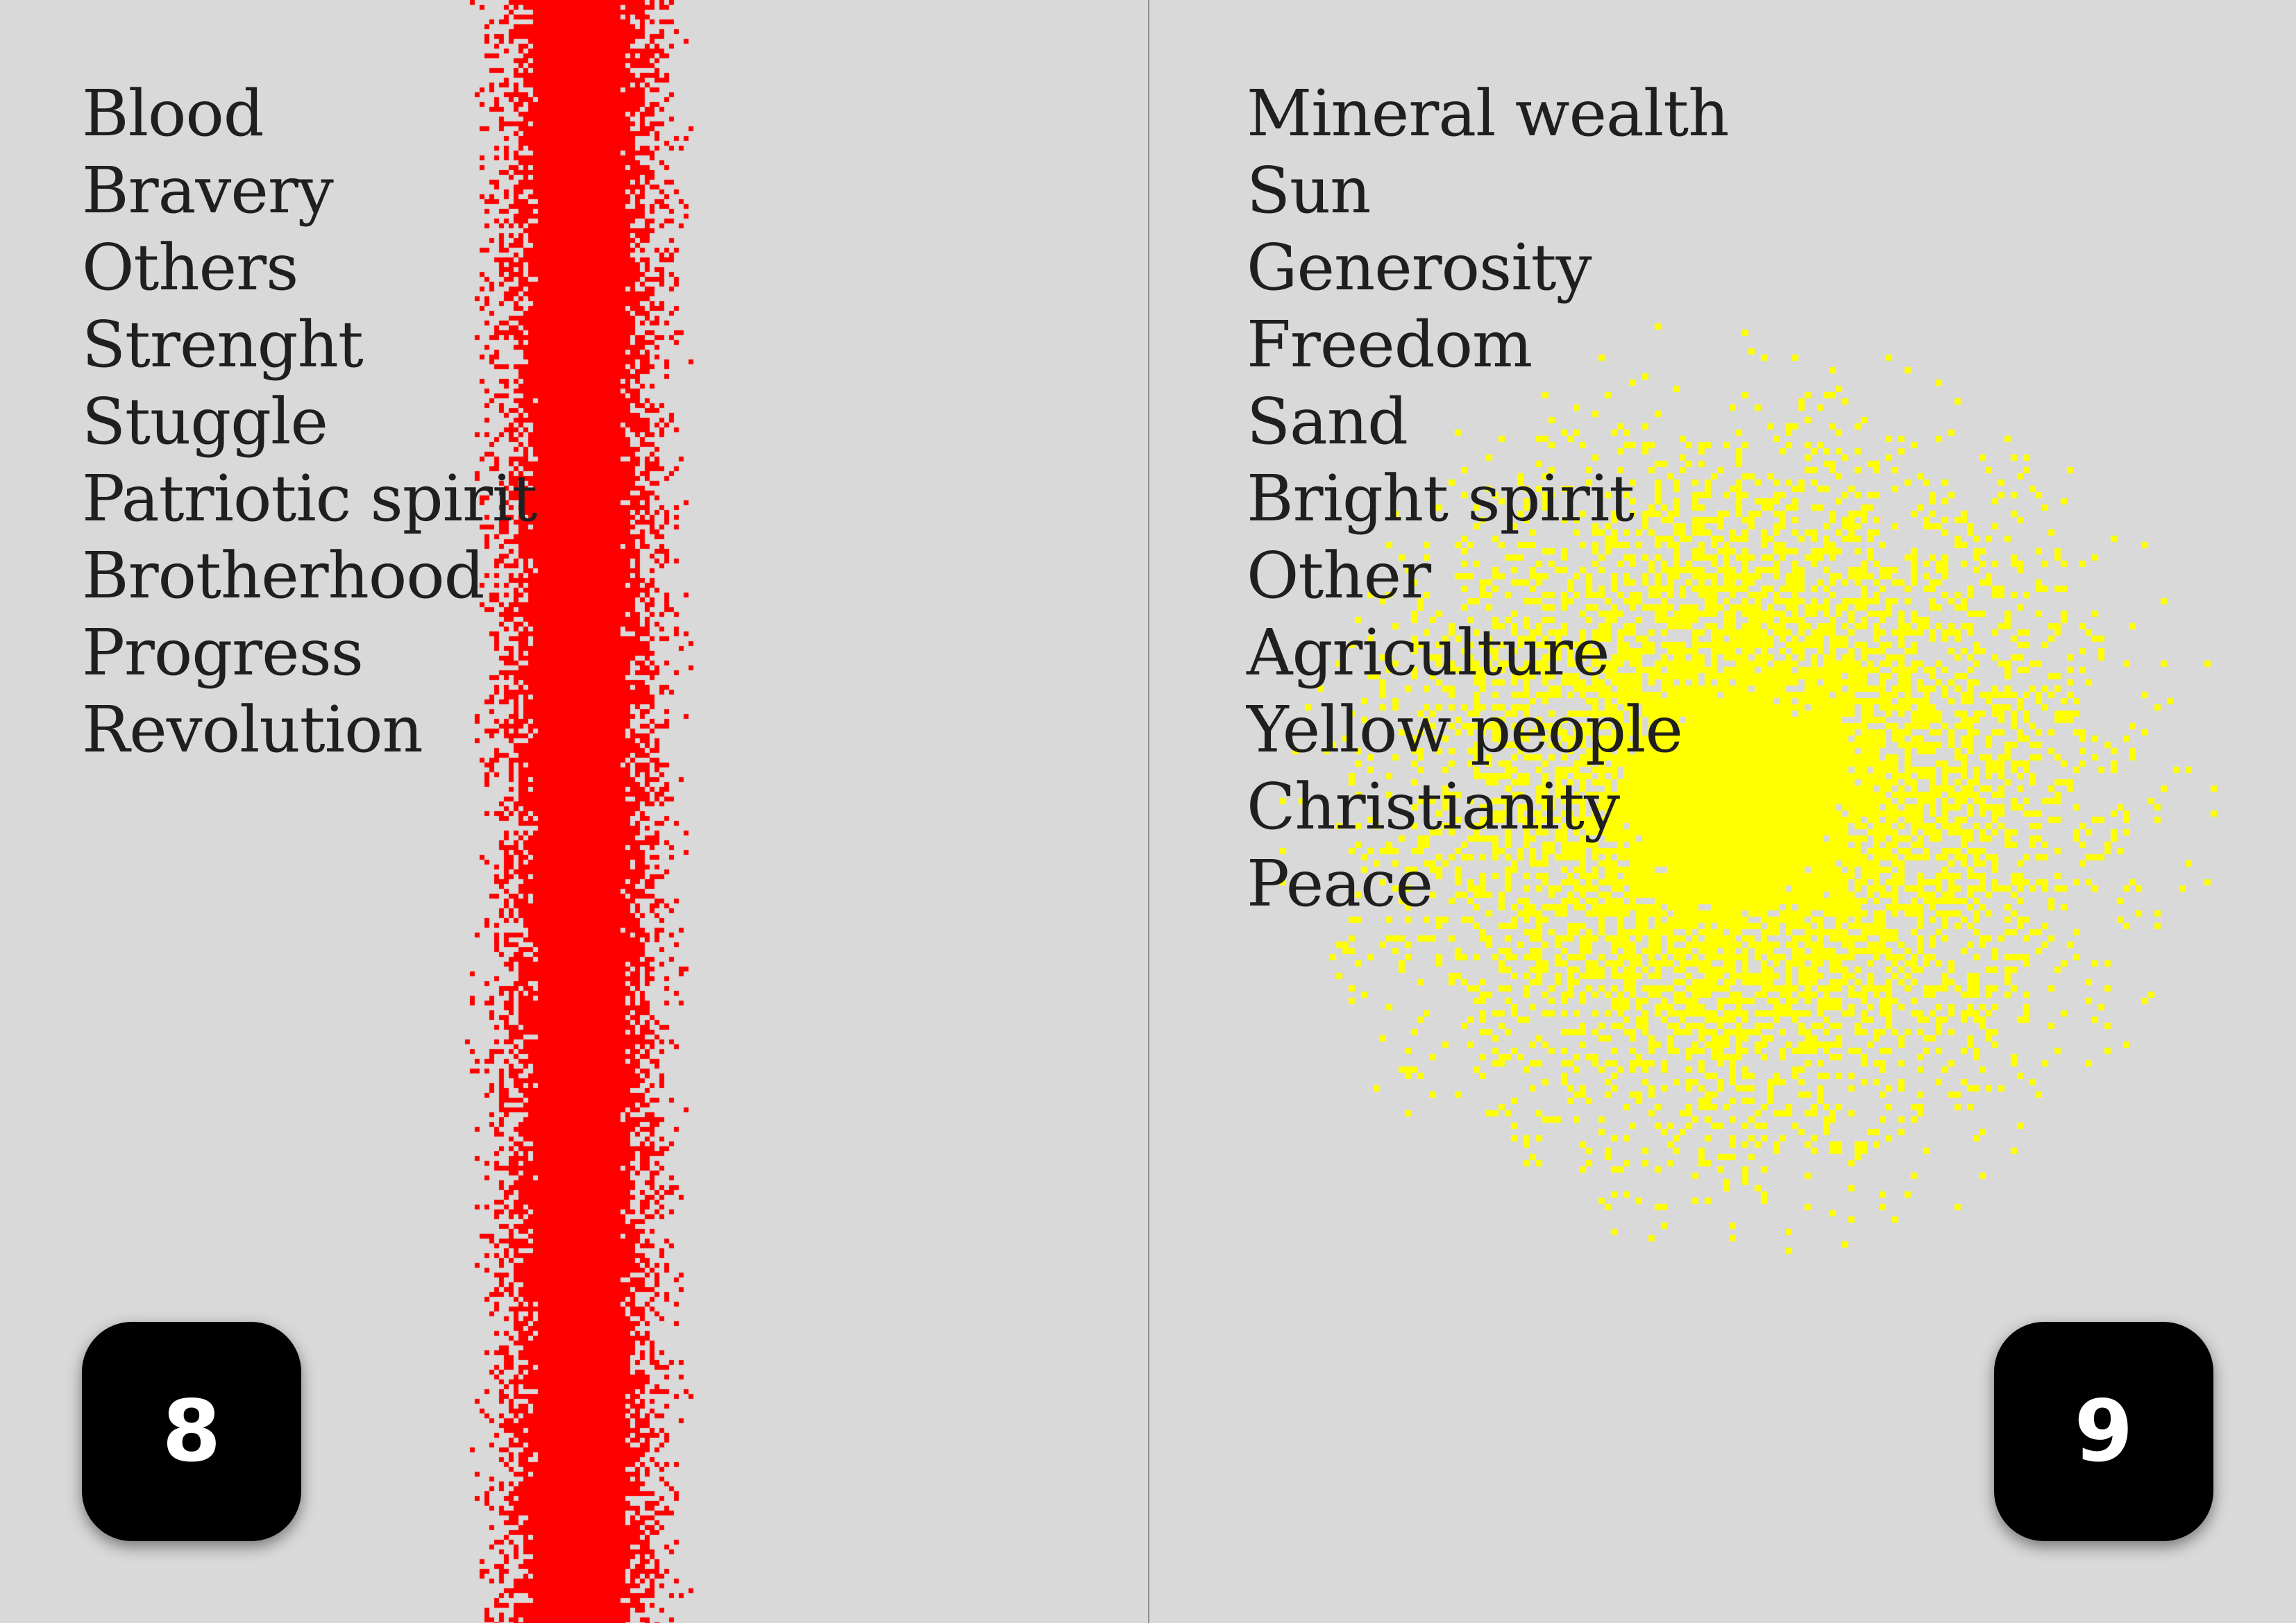 This screenshot has height=1623, width=2296. Describe the element at coordinates (173, 113) in the screenshot. I see `word-item: Blood` at that location.